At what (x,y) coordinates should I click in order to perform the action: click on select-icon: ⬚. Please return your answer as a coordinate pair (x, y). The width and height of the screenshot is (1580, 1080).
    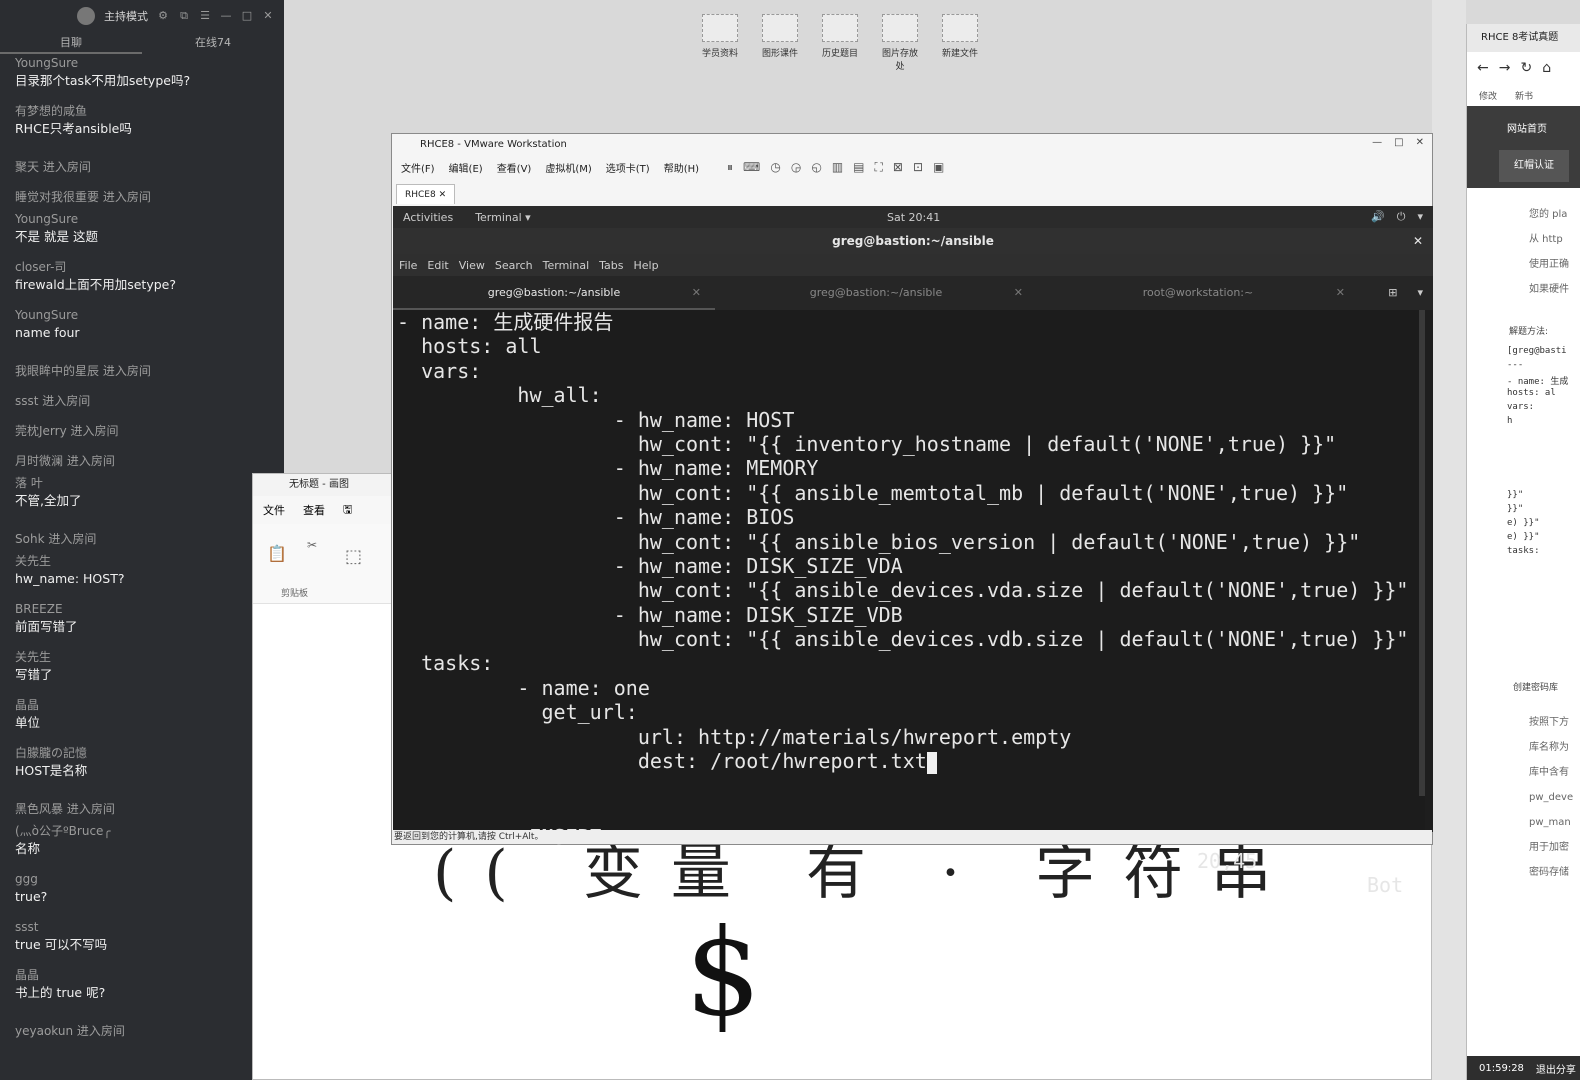
    Looking at the image, I should click on (353, 556).